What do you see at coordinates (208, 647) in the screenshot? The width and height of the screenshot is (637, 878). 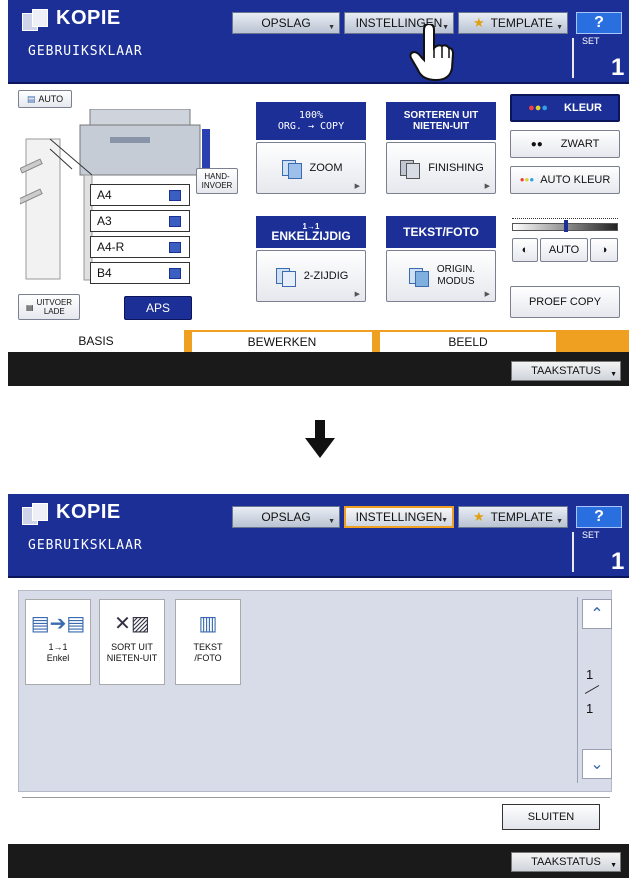 I see `summary-line1: TEKST` at bounding box center [208, 647].